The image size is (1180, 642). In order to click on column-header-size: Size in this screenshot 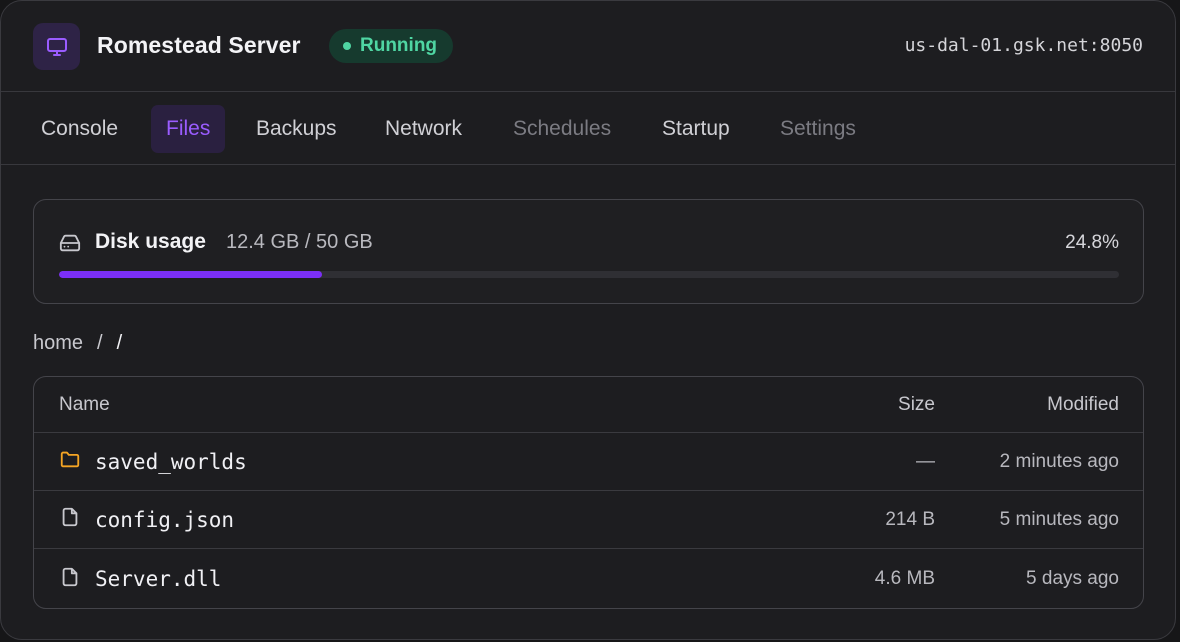, I will do `click(916, 404)`.